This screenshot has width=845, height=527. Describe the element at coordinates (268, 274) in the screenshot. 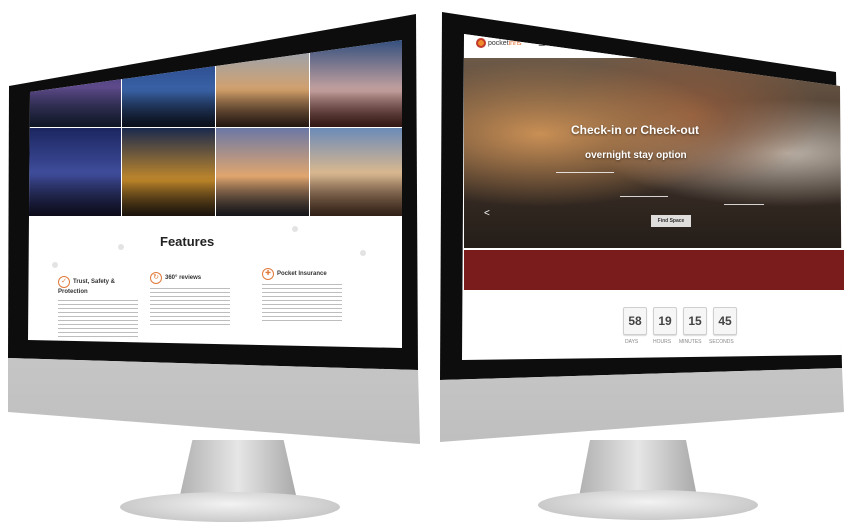

I see `insurance-icon: ✚` at that location.